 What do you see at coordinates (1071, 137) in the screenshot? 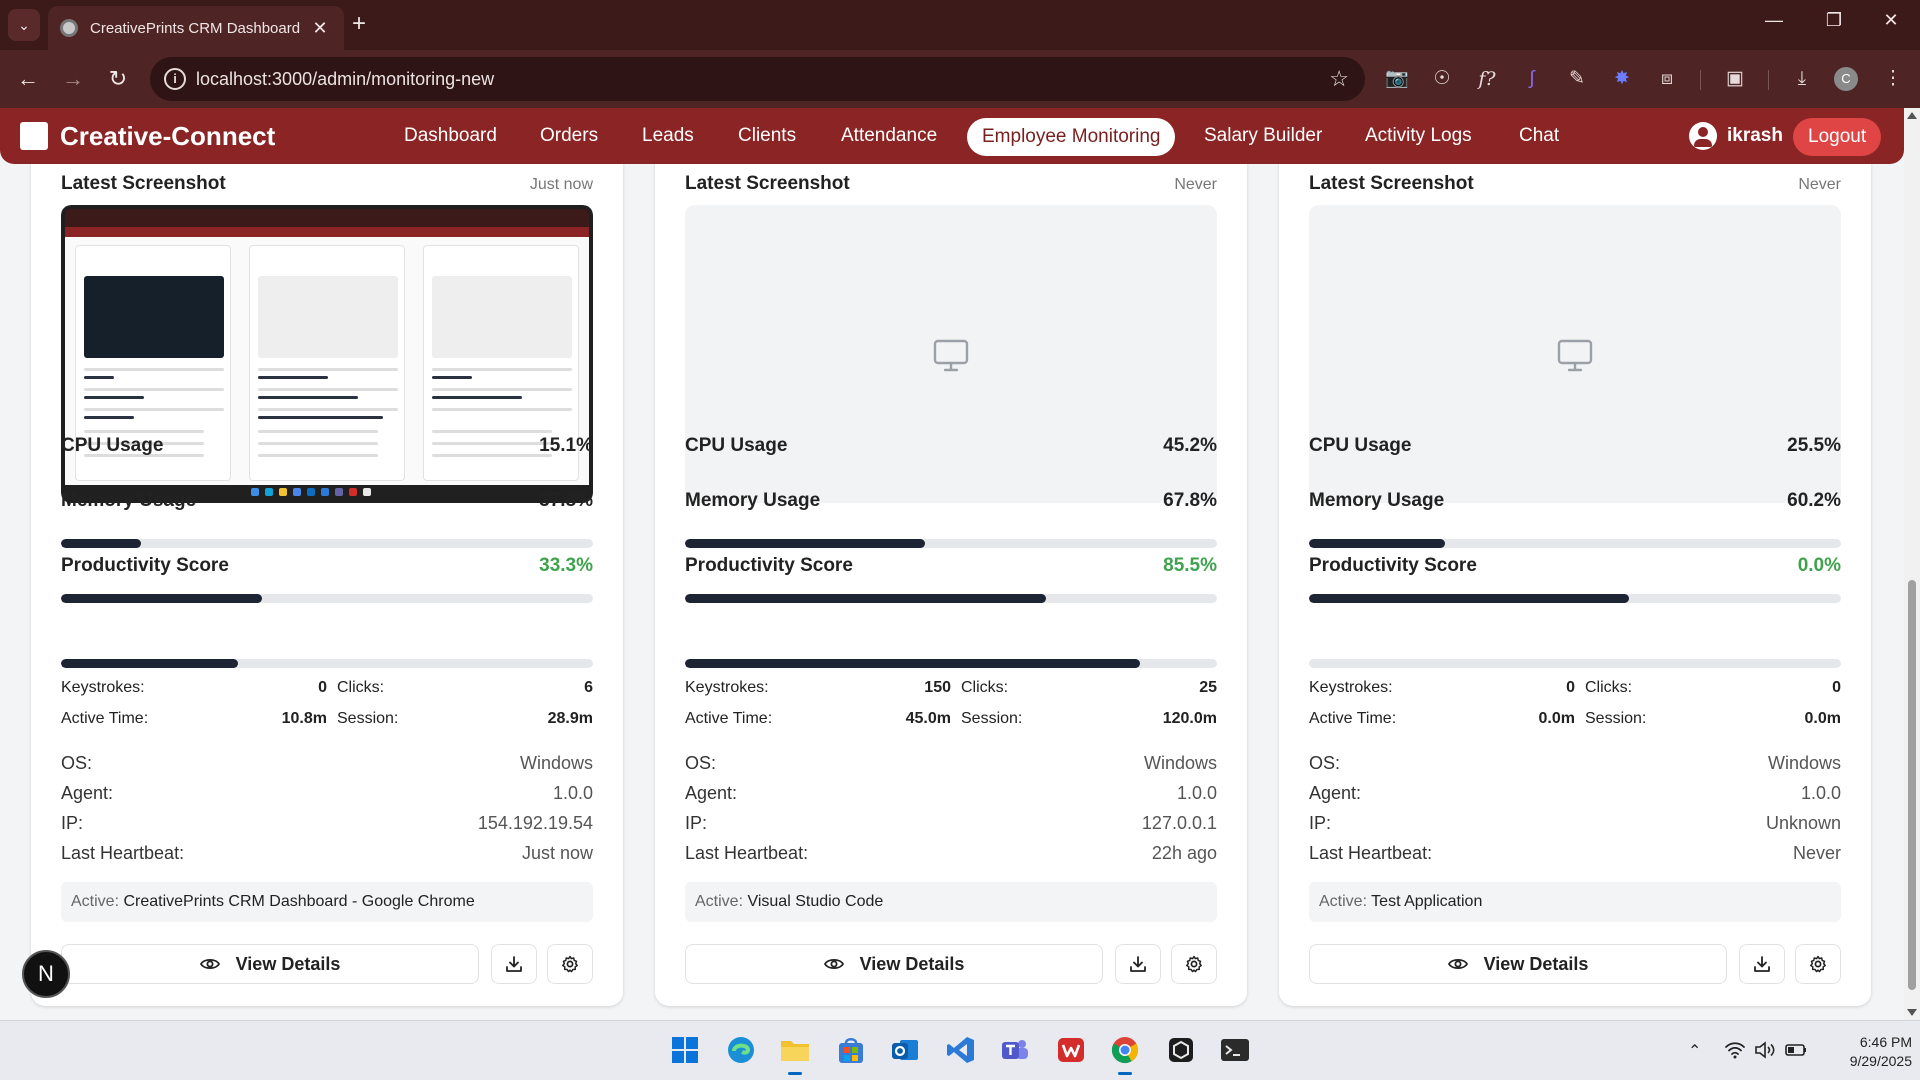
I see `nav-employee-monitoring: Employee Monitoring` at bounding box center [1071, 137].